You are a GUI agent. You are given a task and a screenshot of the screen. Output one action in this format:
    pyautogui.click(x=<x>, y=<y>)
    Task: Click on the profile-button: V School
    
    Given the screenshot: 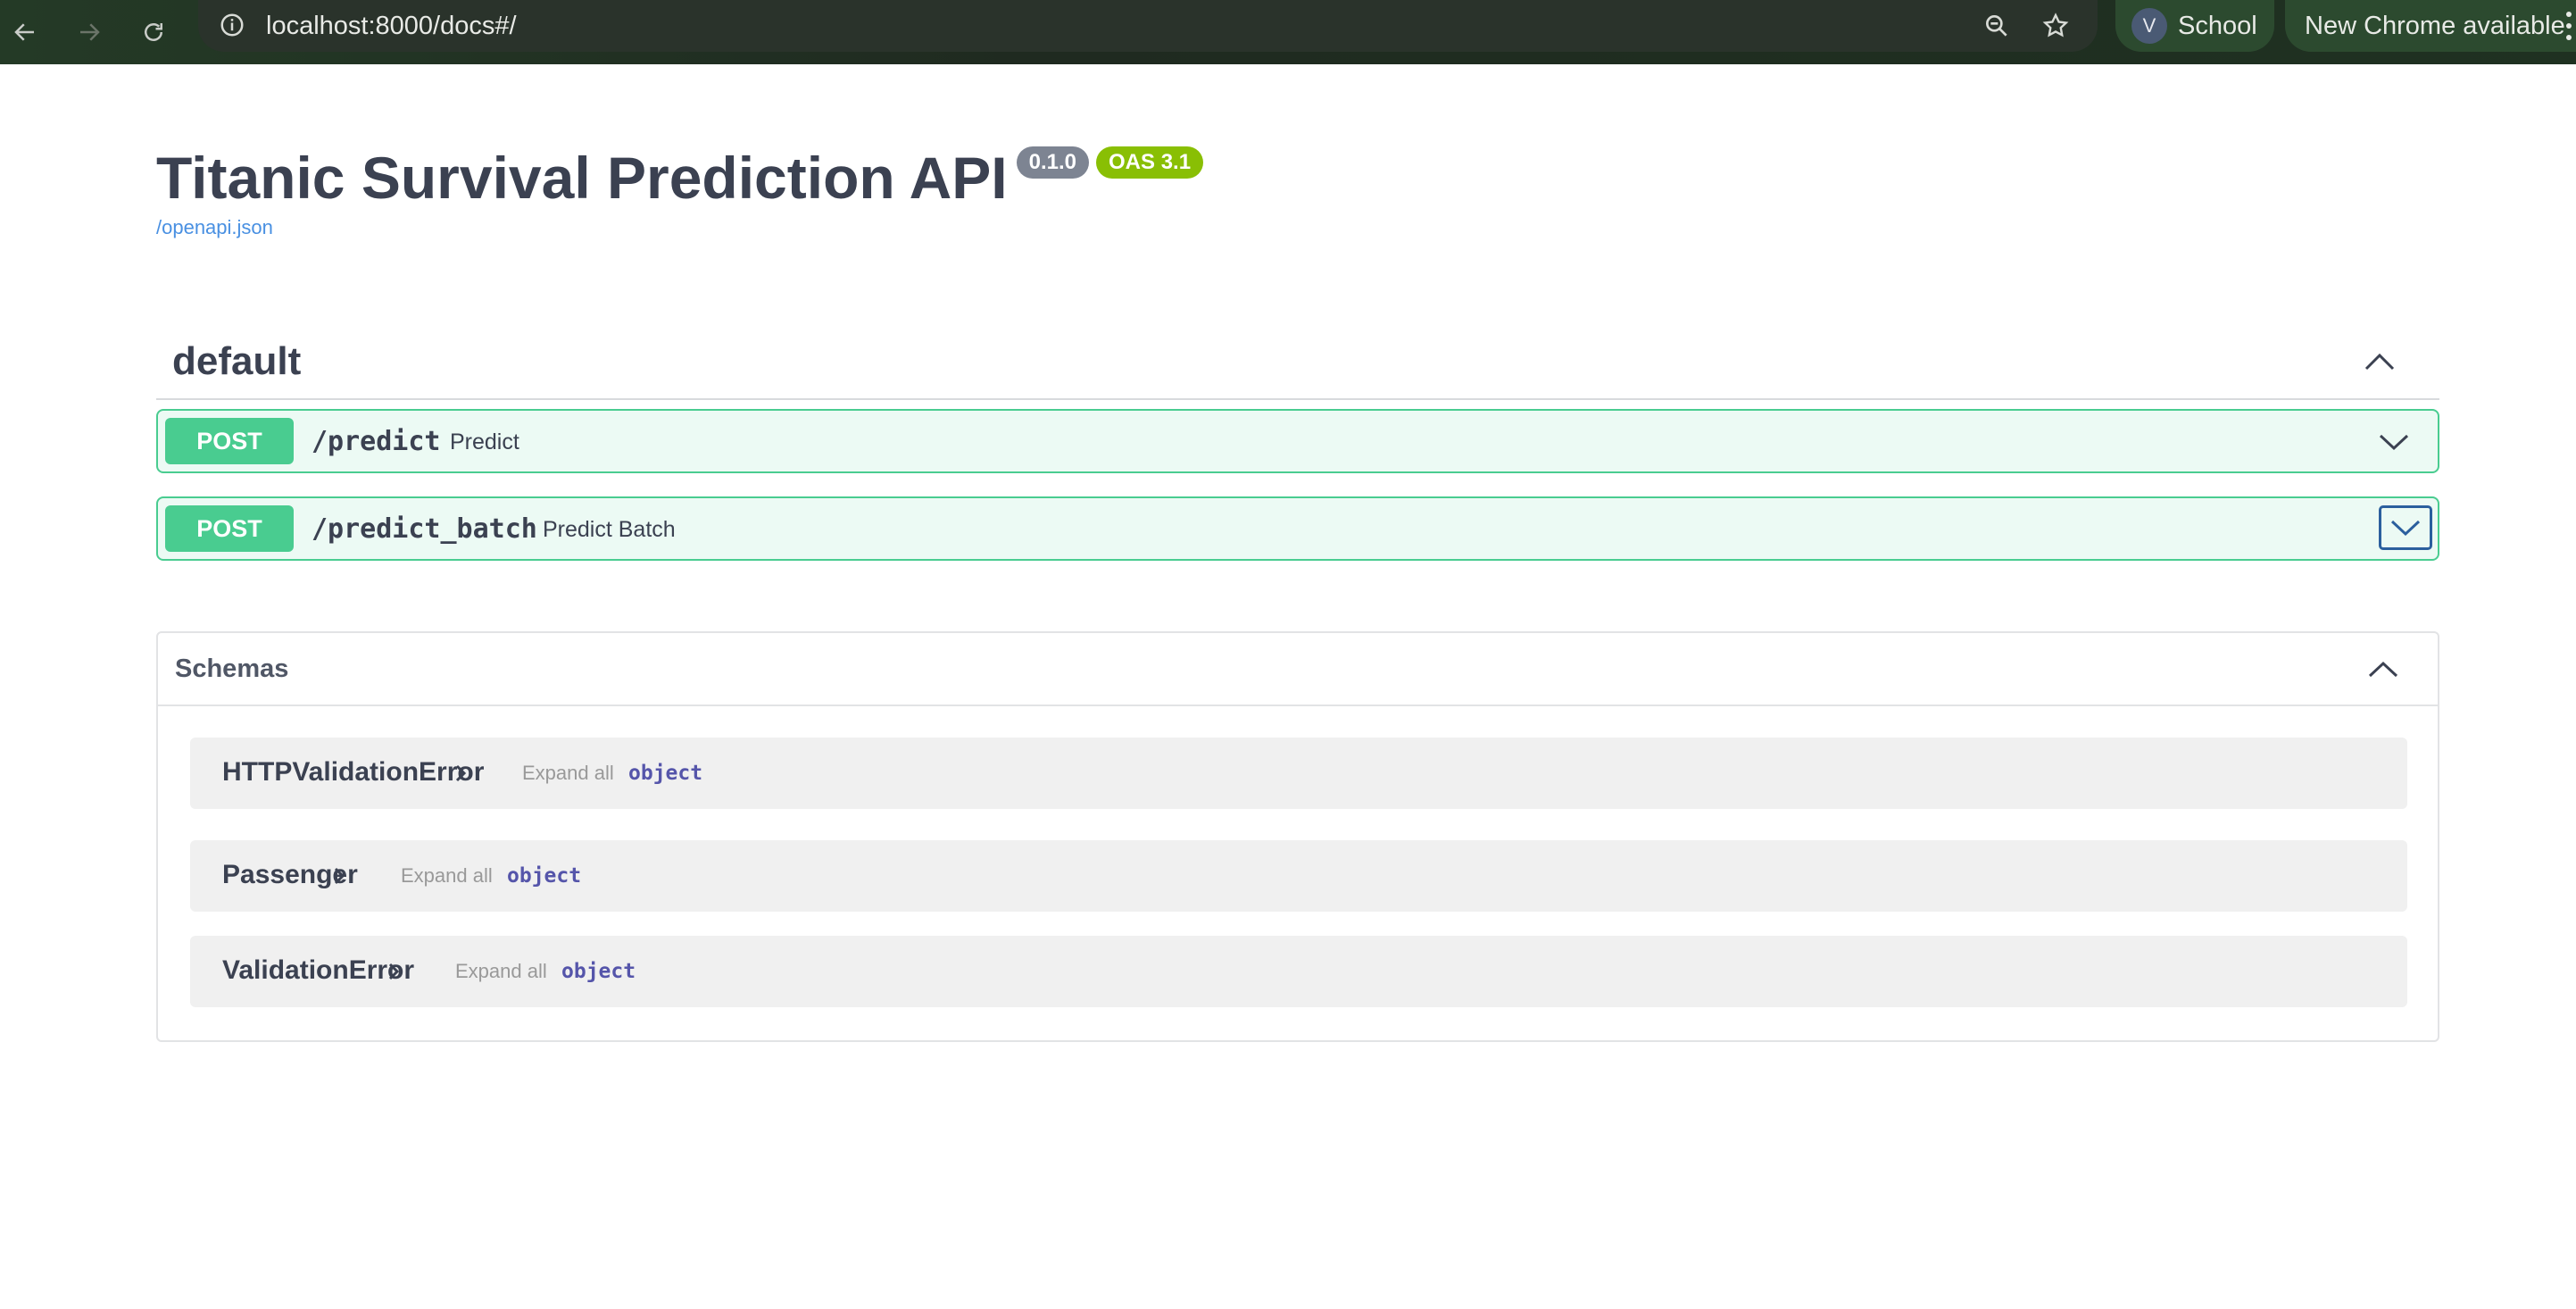 What is the action you would take?
    pyautogui.click(x=2194, y=26)
    